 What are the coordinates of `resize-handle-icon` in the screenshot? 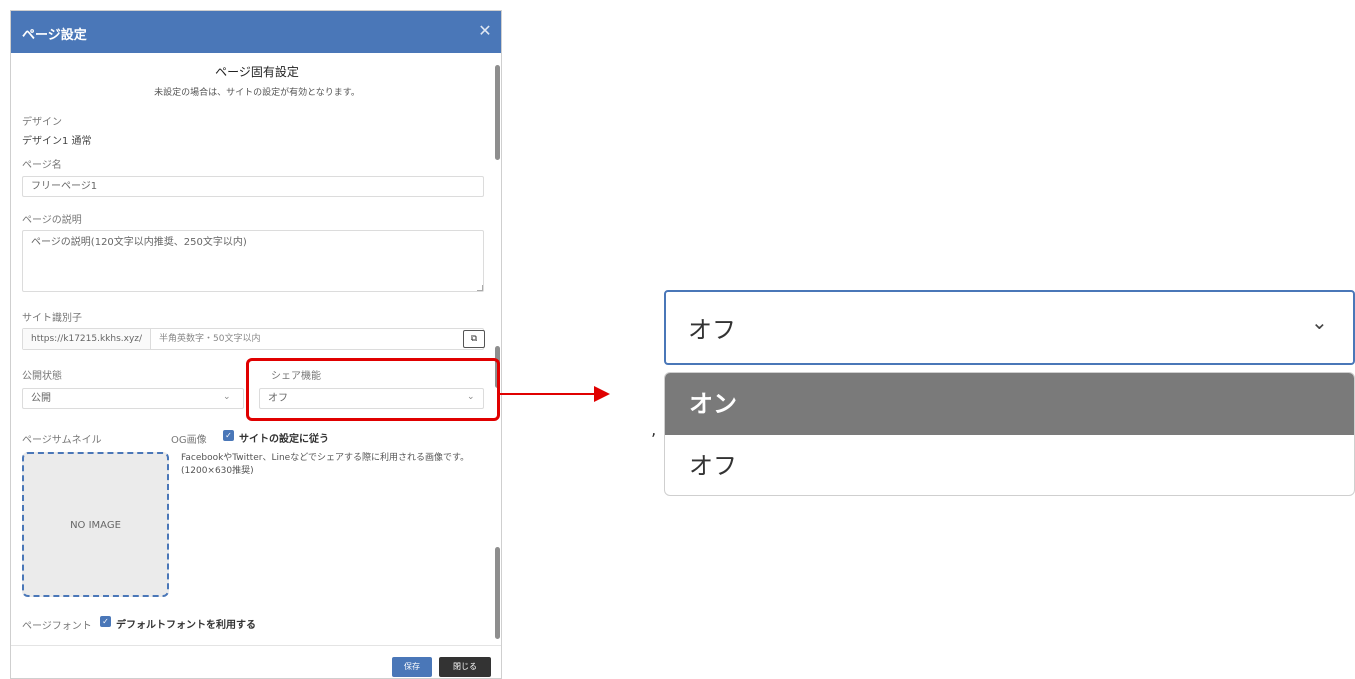 It's located at (480, 288).